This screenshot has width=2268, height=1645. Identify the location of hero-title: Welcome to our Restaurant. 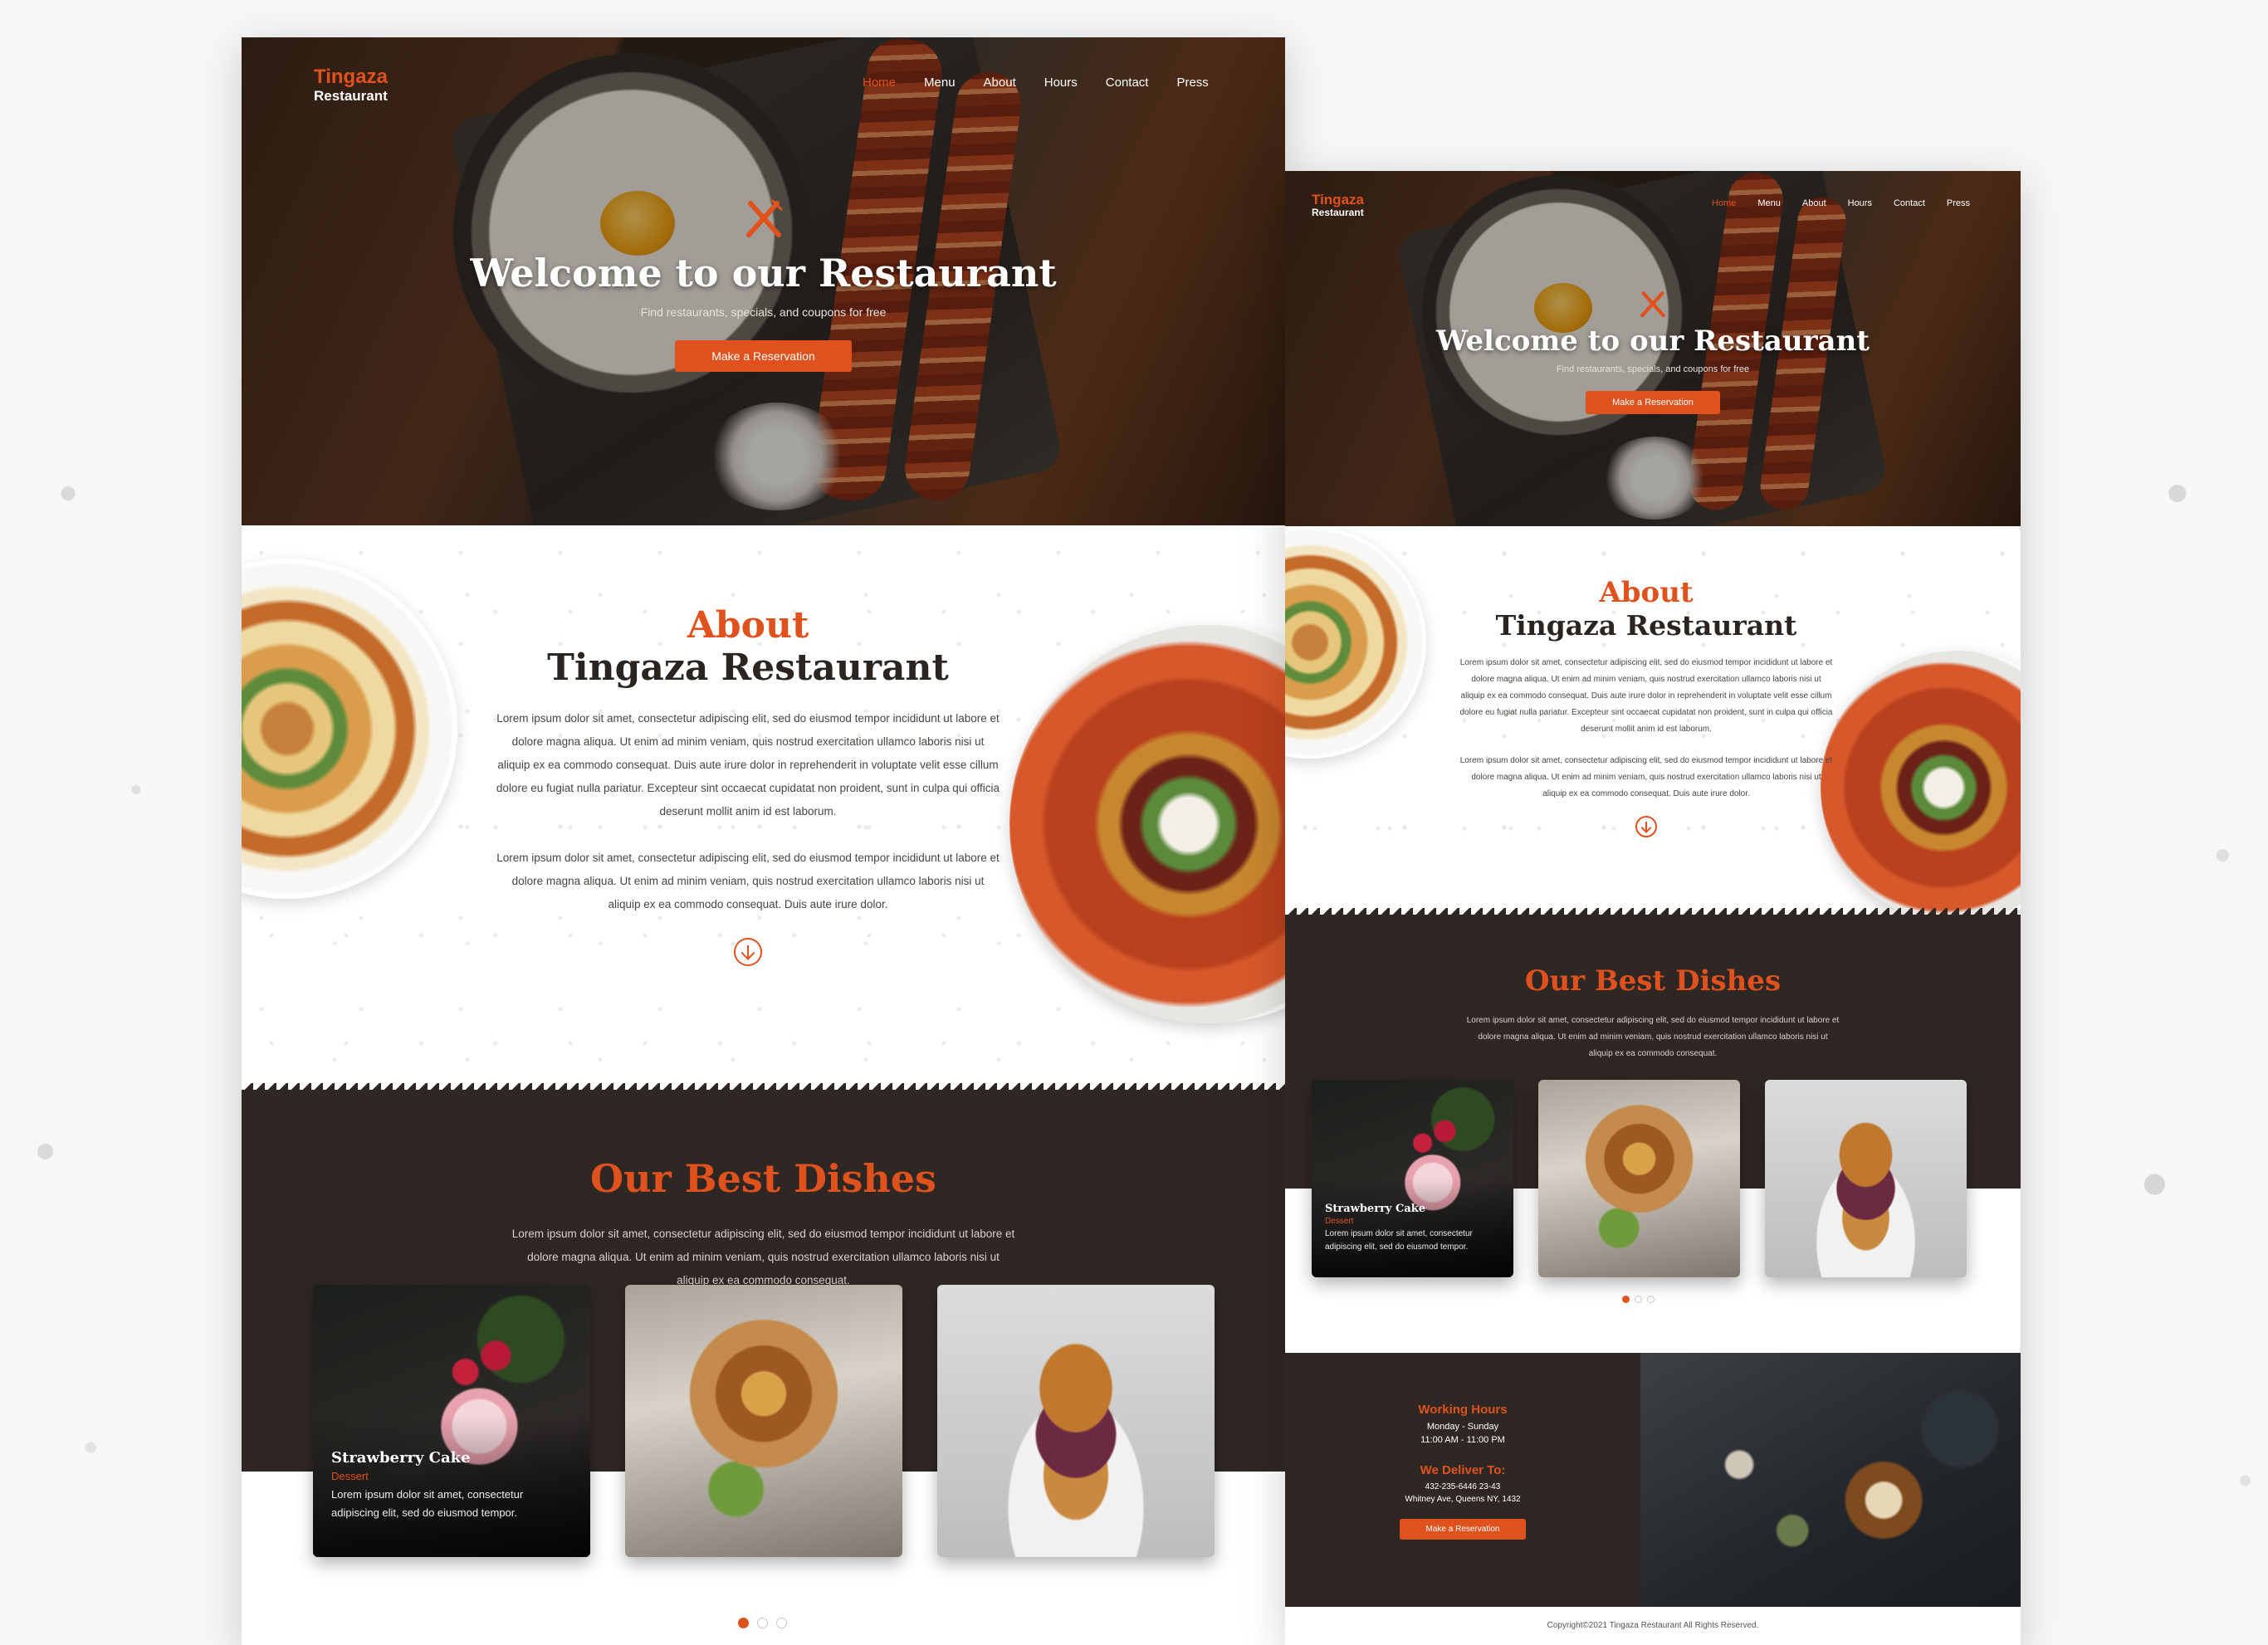
(763, 273).